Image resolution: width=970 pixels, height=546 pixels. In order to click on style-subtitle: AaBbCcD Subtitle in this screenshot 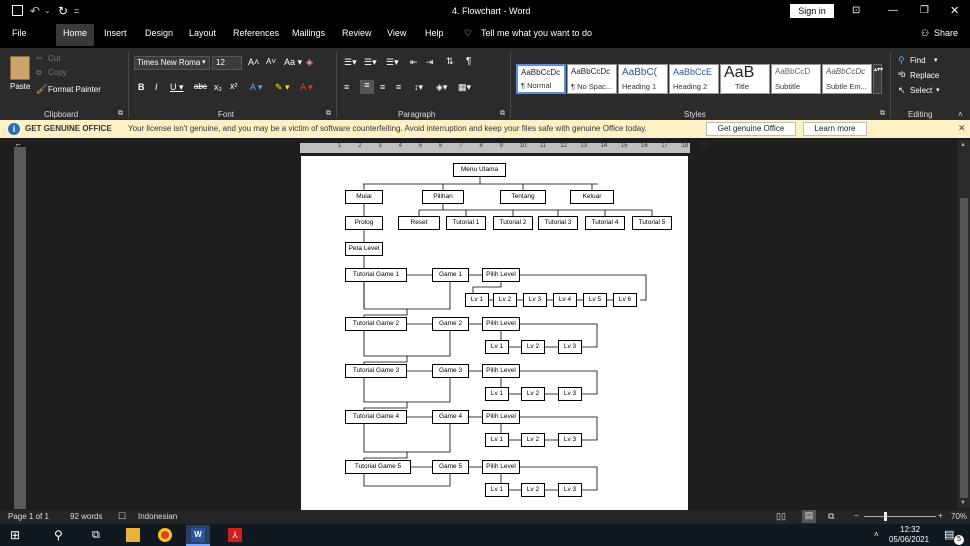, I will do `click(796, 79)`.